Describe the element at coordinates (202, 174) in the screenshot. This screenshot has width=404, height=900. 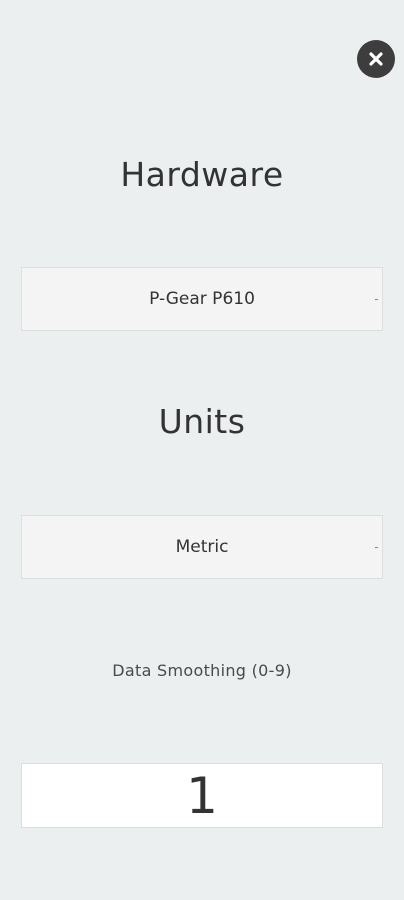
I see `hardware-heading: Hardware` at that location.